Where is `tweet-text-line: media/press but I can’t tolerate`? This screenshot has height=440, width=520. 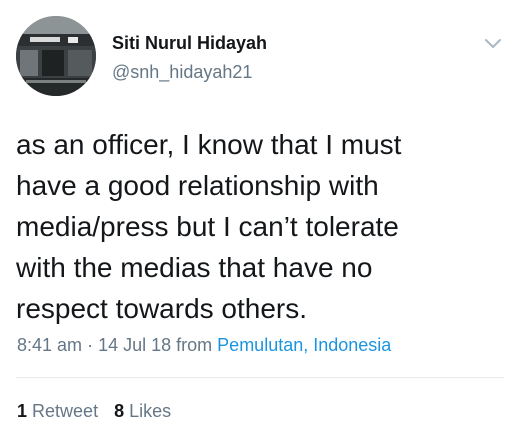
tweet-text-line: media/press but I can’t tolerate is located at coordinates (207, 226).